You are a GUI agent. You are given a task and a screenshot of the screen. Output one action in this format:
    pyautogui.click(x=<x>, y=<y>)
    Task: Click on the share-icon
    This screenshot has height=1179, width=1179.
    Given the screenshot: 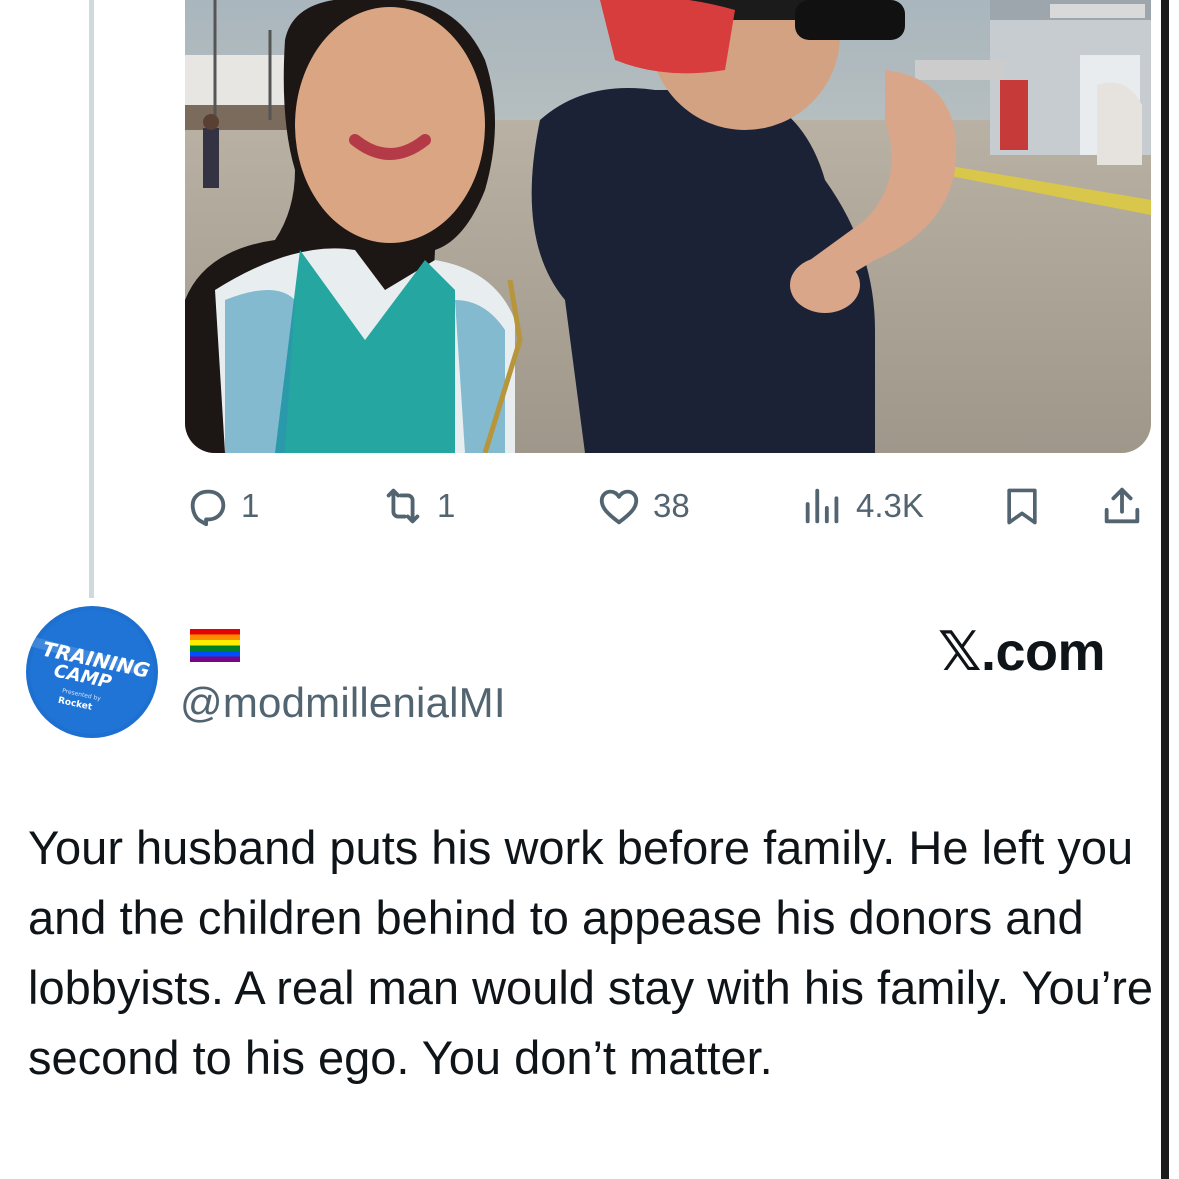 What is the action you would take?
    pyautogui.click(x=1122, y=505)
    